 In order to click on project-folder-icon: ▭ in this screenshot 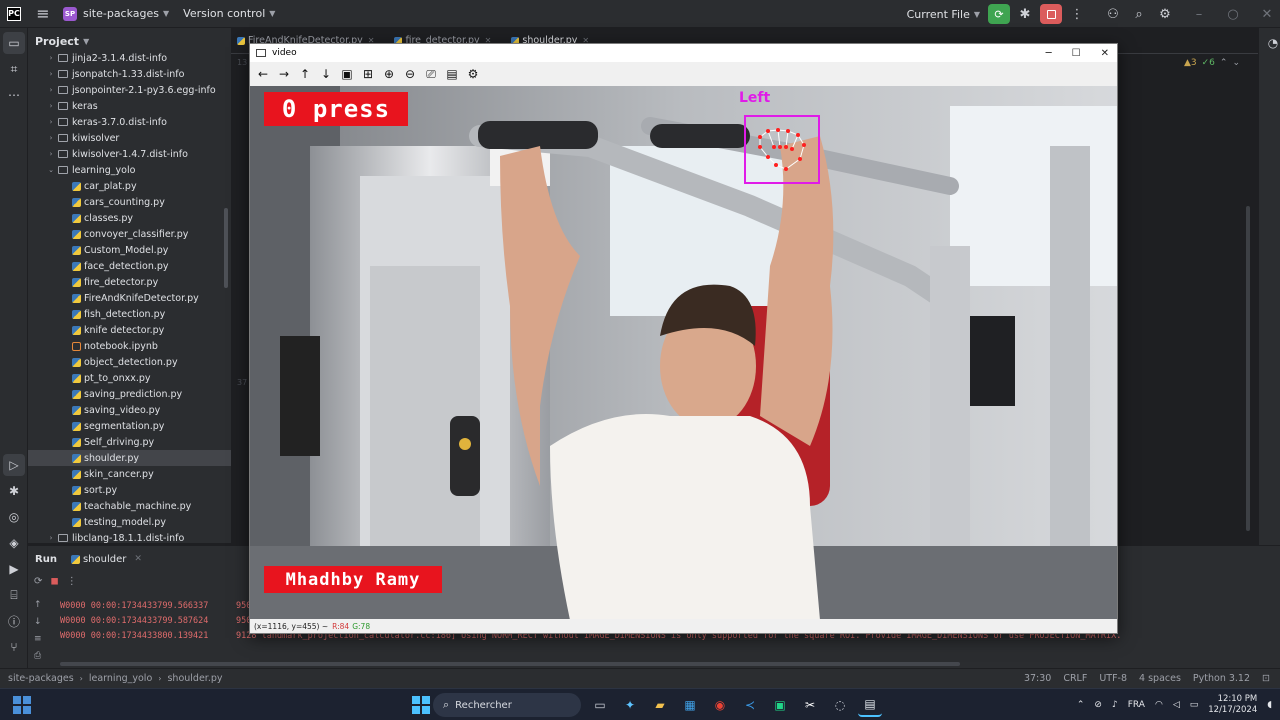, I will do `click(14, 43)`.